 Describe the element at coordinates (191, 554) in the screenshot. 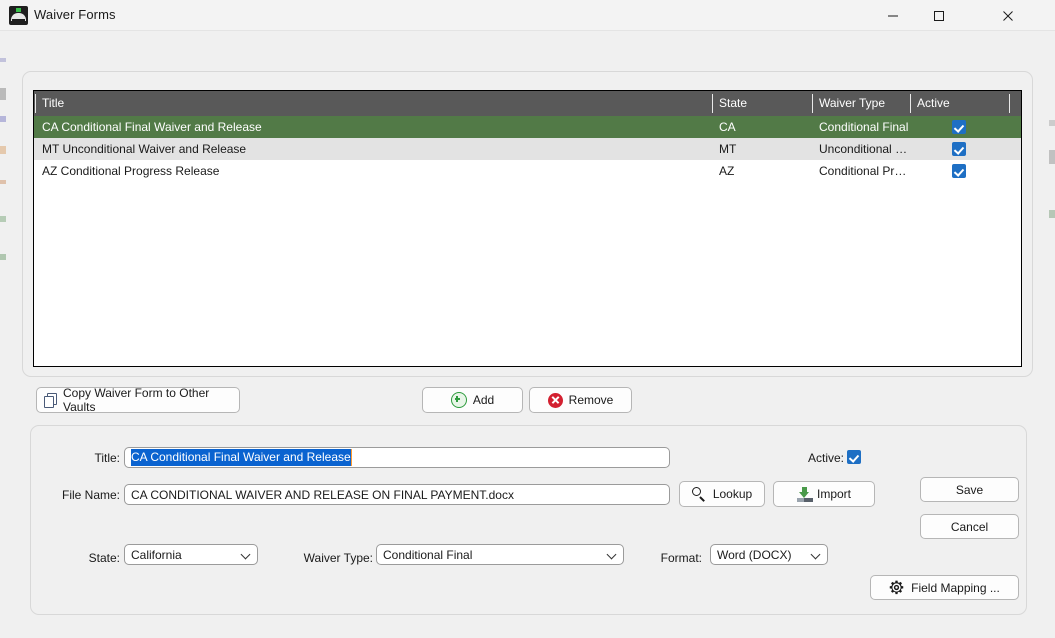

I see `state-select: California` at that location.